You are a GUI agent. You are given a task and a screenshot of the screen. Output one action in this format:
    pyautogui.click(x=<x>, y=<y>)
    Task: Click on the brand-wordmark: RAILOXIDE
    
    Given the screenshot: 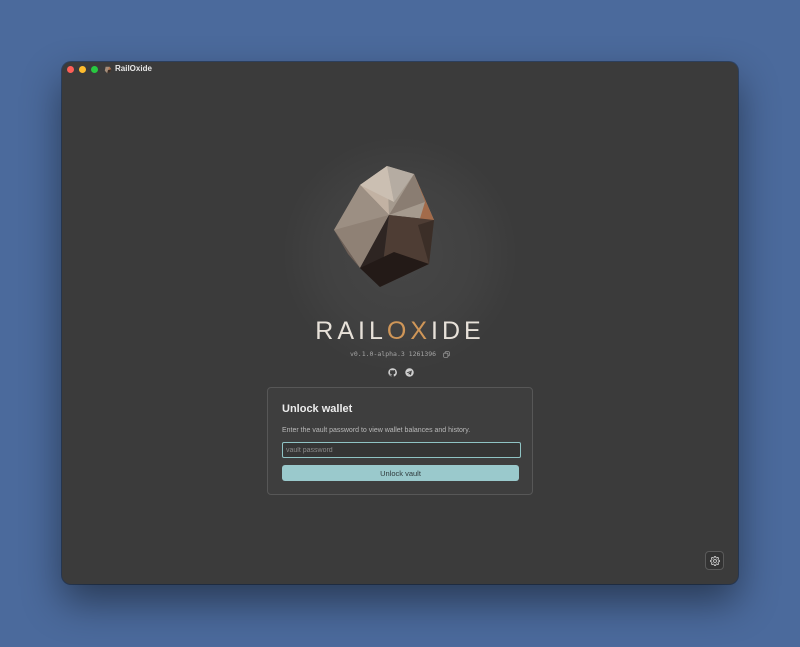 What is the action you would take?
    pyautogui.click(x=400, y=331)
    